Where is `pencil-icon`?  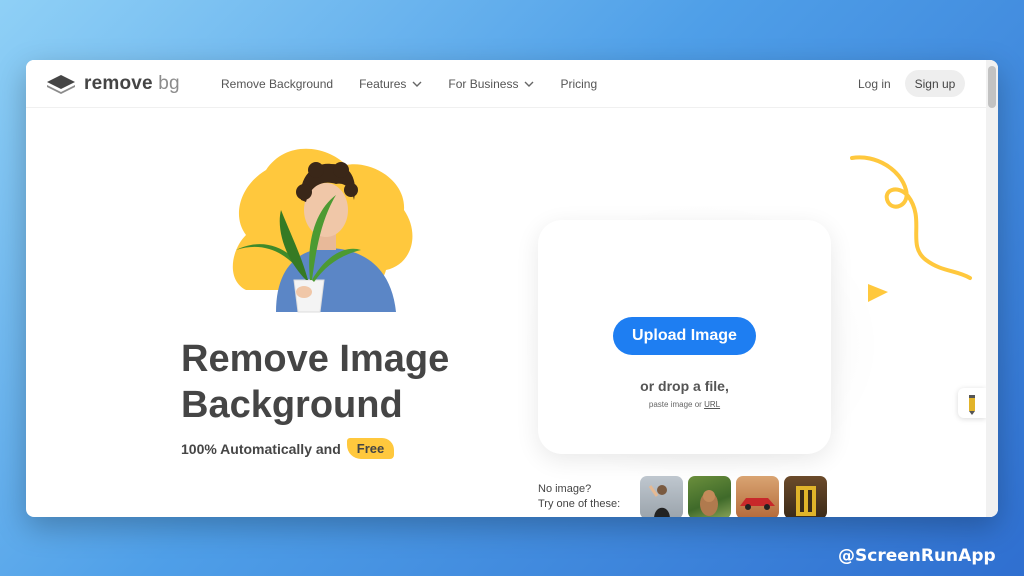
pencil-icon is located at coordinates (972, 405).